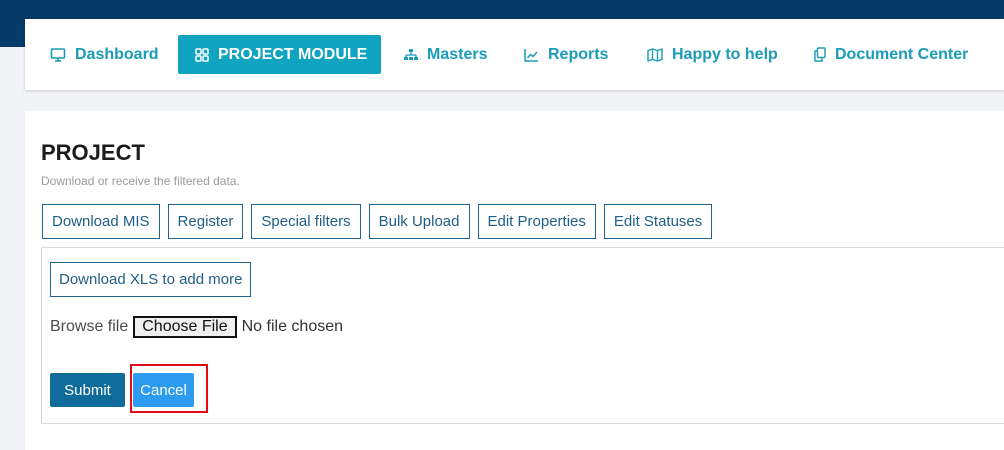  Describe the element at coordinates (140, 181) in the screenshot. I see `page-subtitle: Download or receive the filtered data.` at that location.